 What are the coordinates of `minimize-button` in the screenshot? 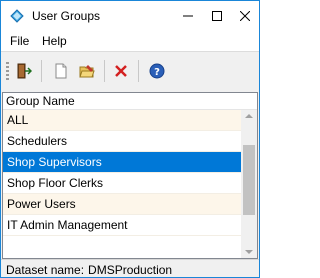 It's located at (188, 16).